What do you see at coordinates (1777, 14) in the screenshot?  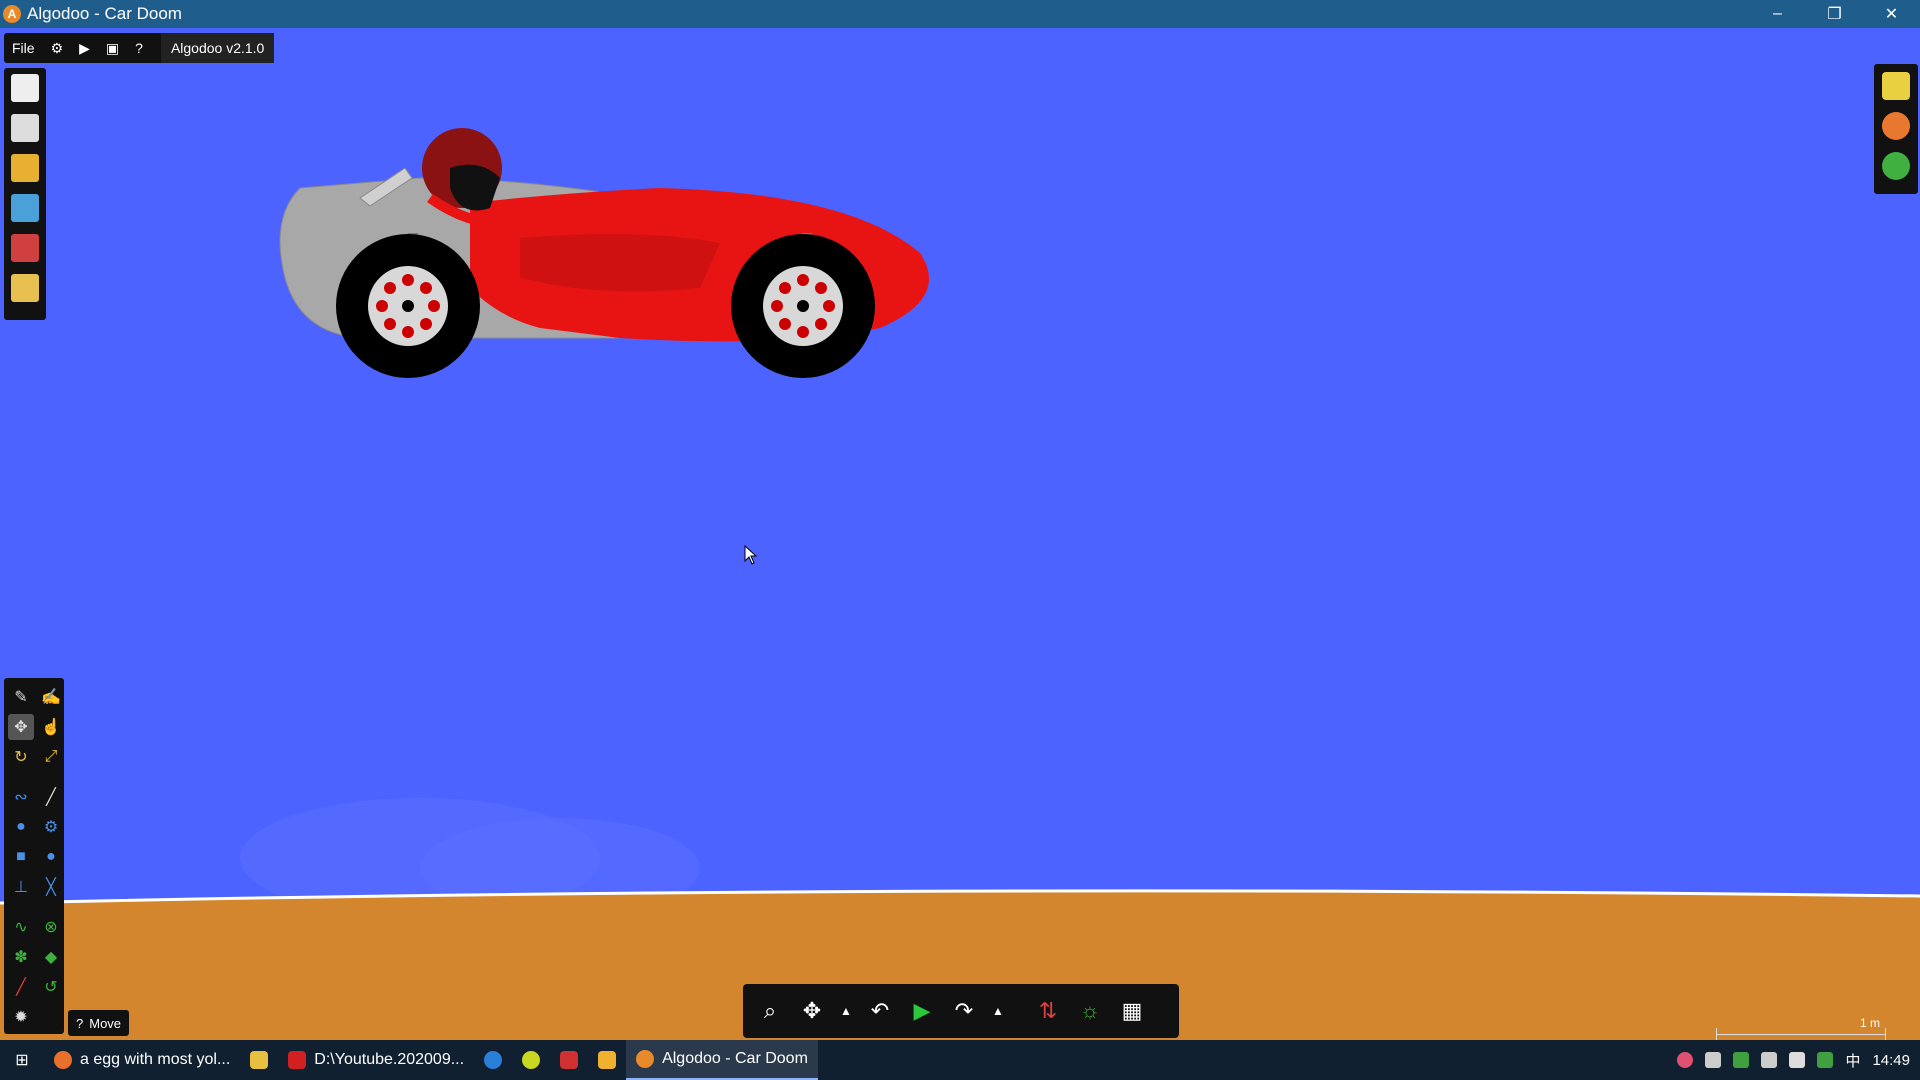 I see `minimize-icon: –` at bounding box center [1777, 14].